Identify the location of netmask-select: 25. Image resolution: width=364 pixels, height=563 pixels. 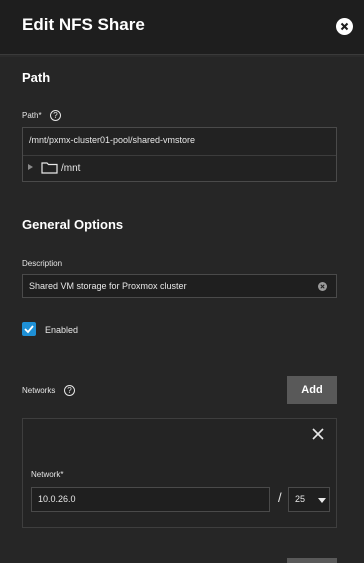
(309, 499).